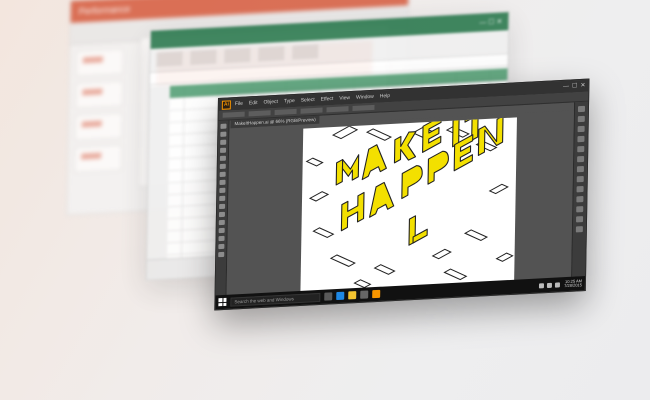  What do you see at coordinates (226, 104) in the screenshot?
I see `illustrator-logo-icon: Ai` at bounding box center [226, 104].